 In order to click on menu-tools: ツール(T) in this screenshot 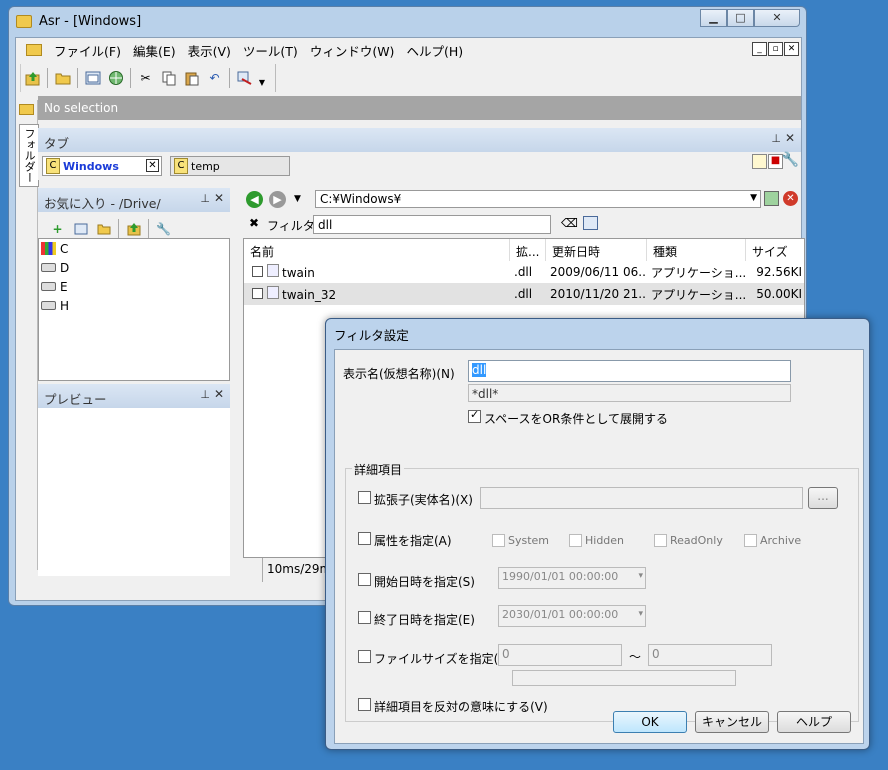, I will do `click(270, 50)`.